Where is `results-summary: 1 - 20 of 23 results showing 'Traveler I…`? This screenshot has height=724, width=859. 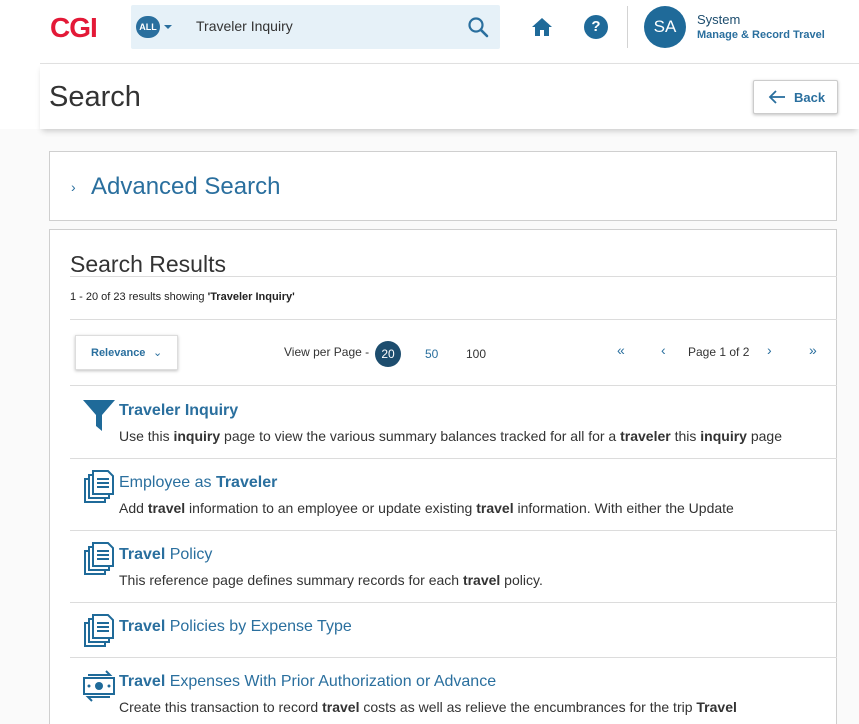 results-summary: 1 - 20 of 23 results showing 'Traveler I… is located at coordinates (182, 297).